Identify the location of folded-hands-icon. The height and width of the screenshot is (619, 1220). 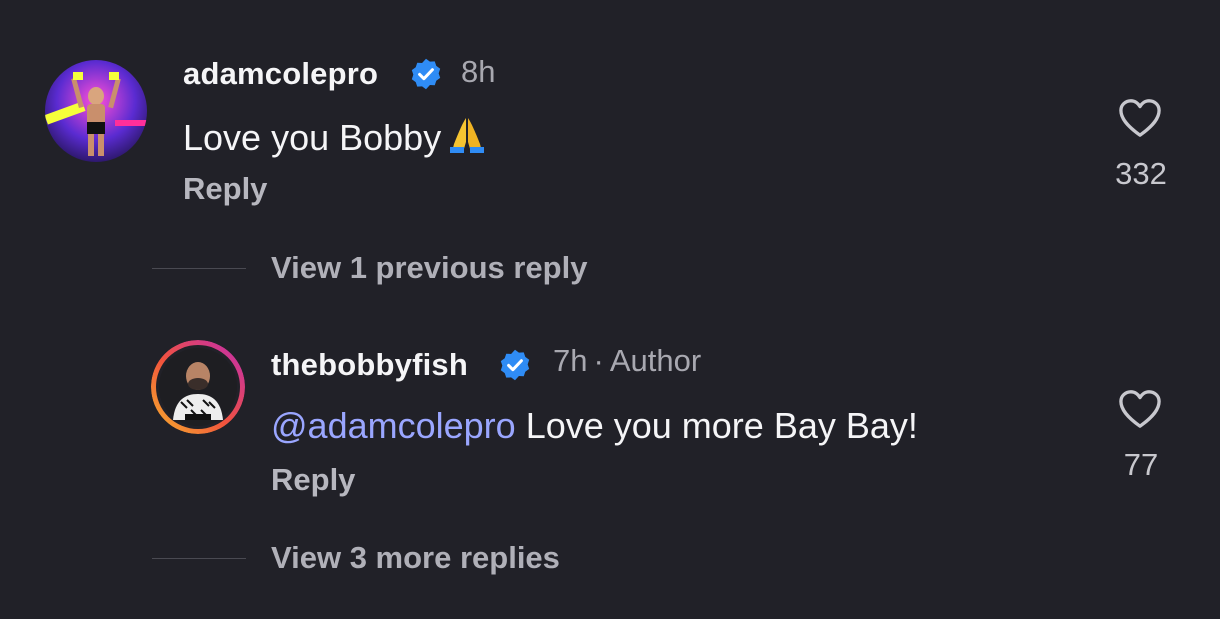
(467, 138).